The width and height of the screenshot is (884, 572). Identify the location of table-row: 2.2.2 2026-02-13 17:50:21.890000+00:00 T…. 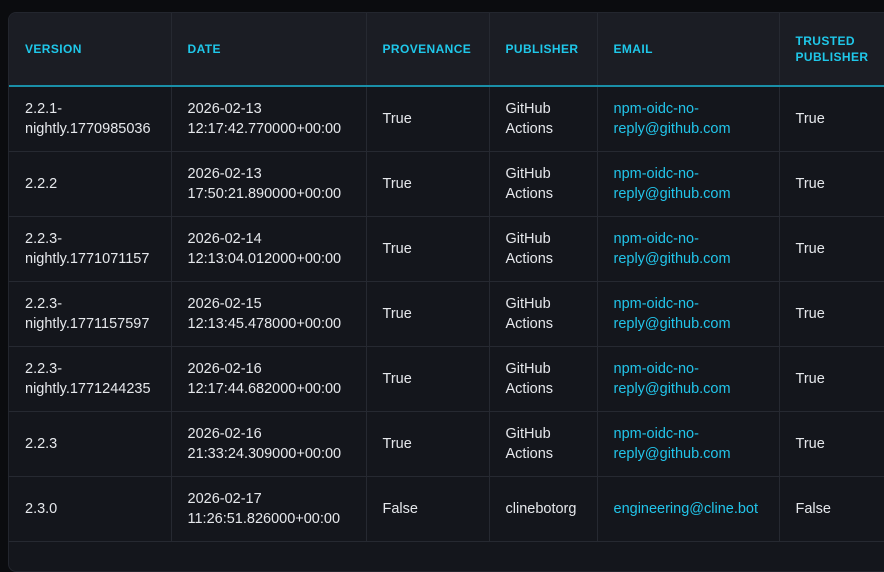
(446, 184).